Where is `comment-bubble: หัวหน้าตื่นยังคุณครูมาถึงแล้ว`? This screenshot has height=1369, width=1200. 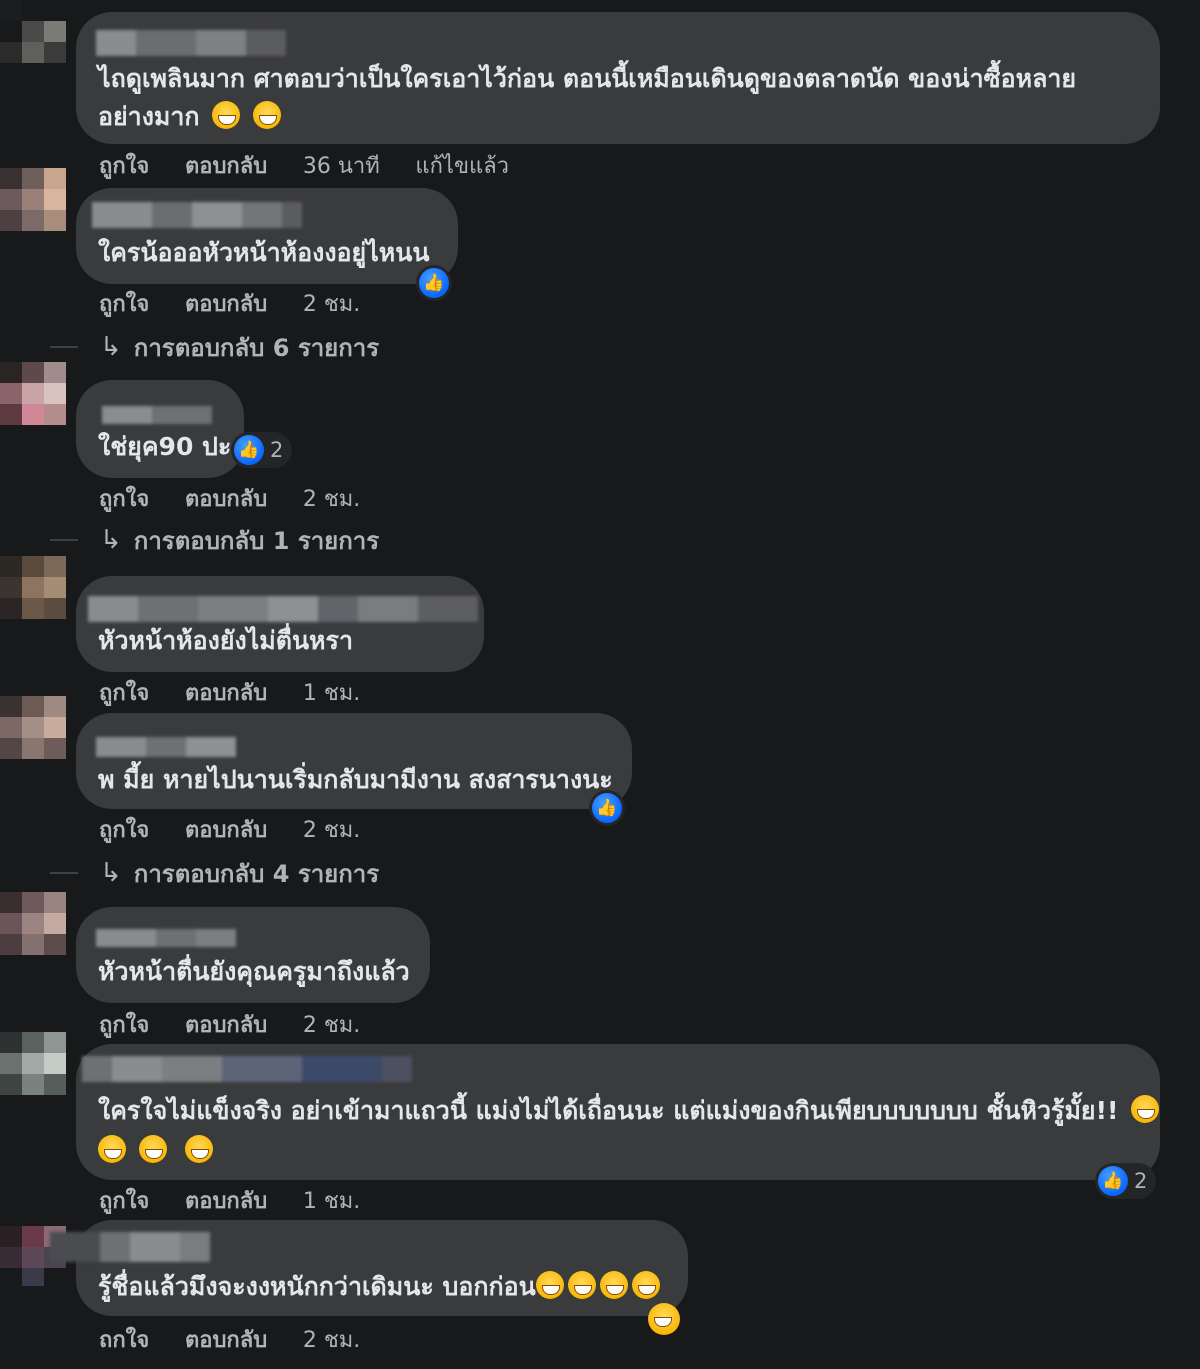
comment-bubble: หัวหน้าตื่นยังคุณครูมาถึงแล้ว is located at coordinates (253, 955).